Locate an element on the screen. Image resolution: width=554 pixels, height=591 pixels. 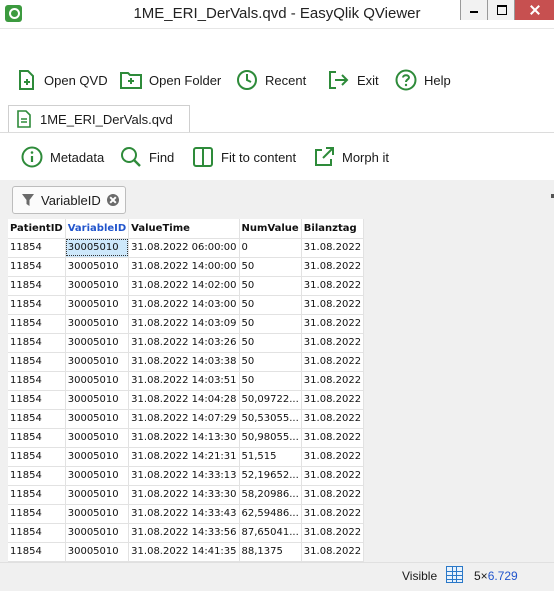
cell-valuetime: 31.08.2022 14:03:26 is located at coordinates (184, 343).